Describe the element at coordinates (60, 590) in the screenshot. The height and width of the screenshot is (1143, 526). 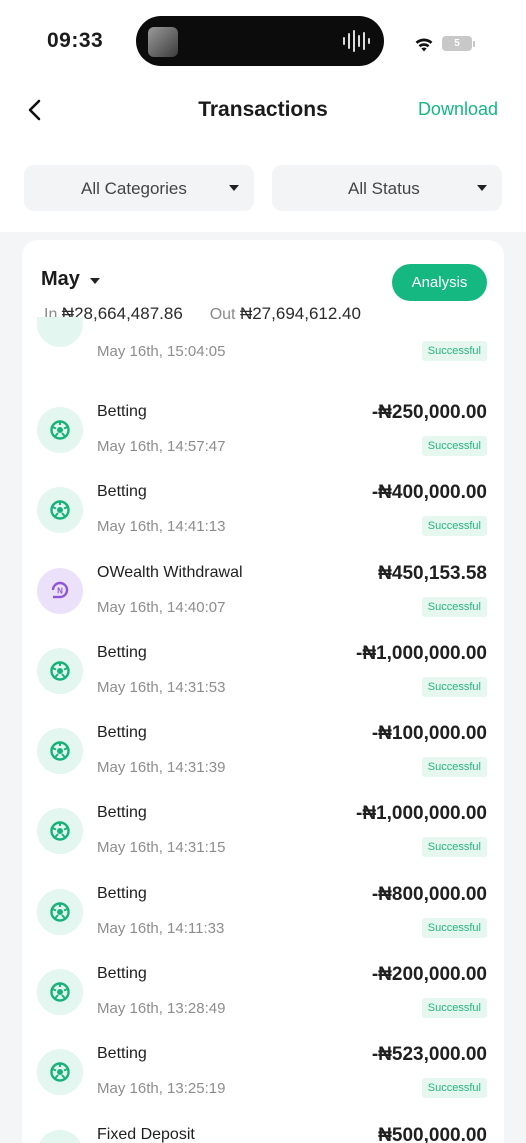
I see `svg-text: N` at that location.